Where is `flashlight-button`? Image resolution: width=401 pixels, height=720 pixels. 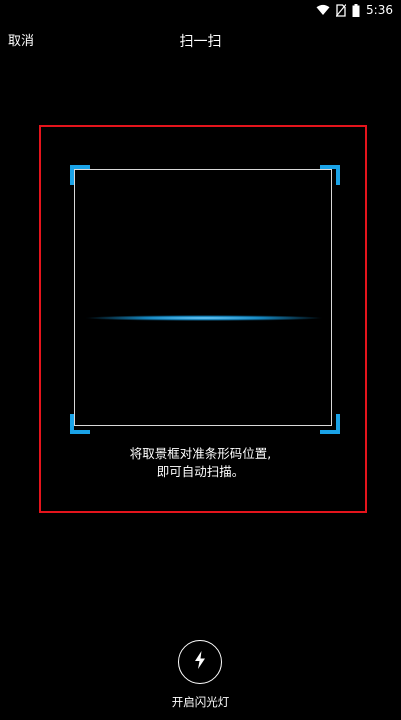 flashlight-button is located at coordinates (200, 662).